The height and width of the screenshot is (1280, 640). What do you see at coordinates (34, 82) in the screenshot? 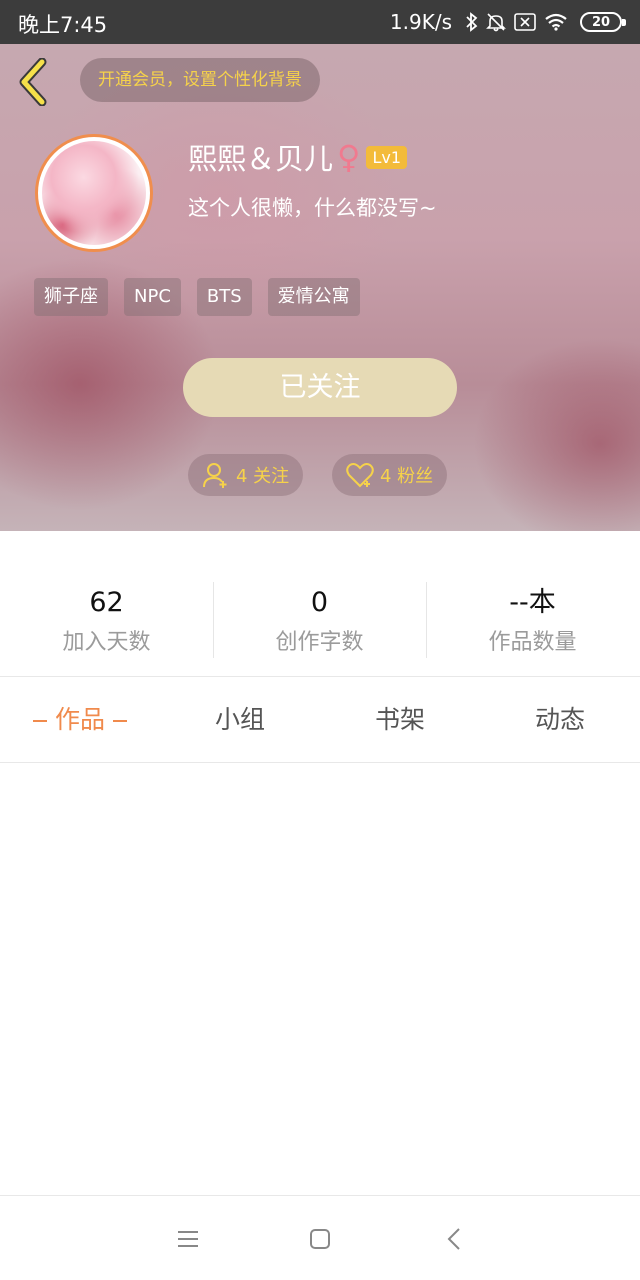
I see `back-arrow-icon` at bounding box center [34, 82].